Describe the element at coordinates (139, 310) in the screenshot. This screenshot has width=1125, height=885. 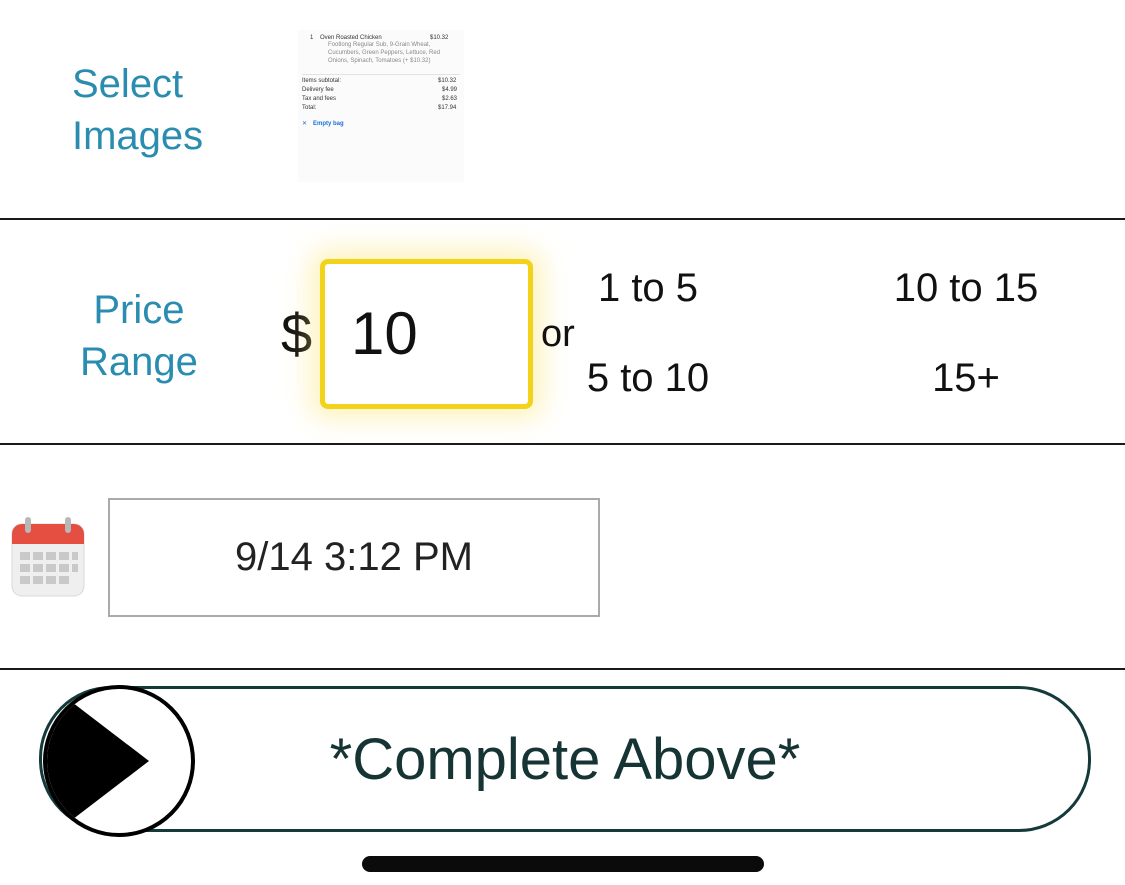
I see `price-range-label-line1: Price` at that location.